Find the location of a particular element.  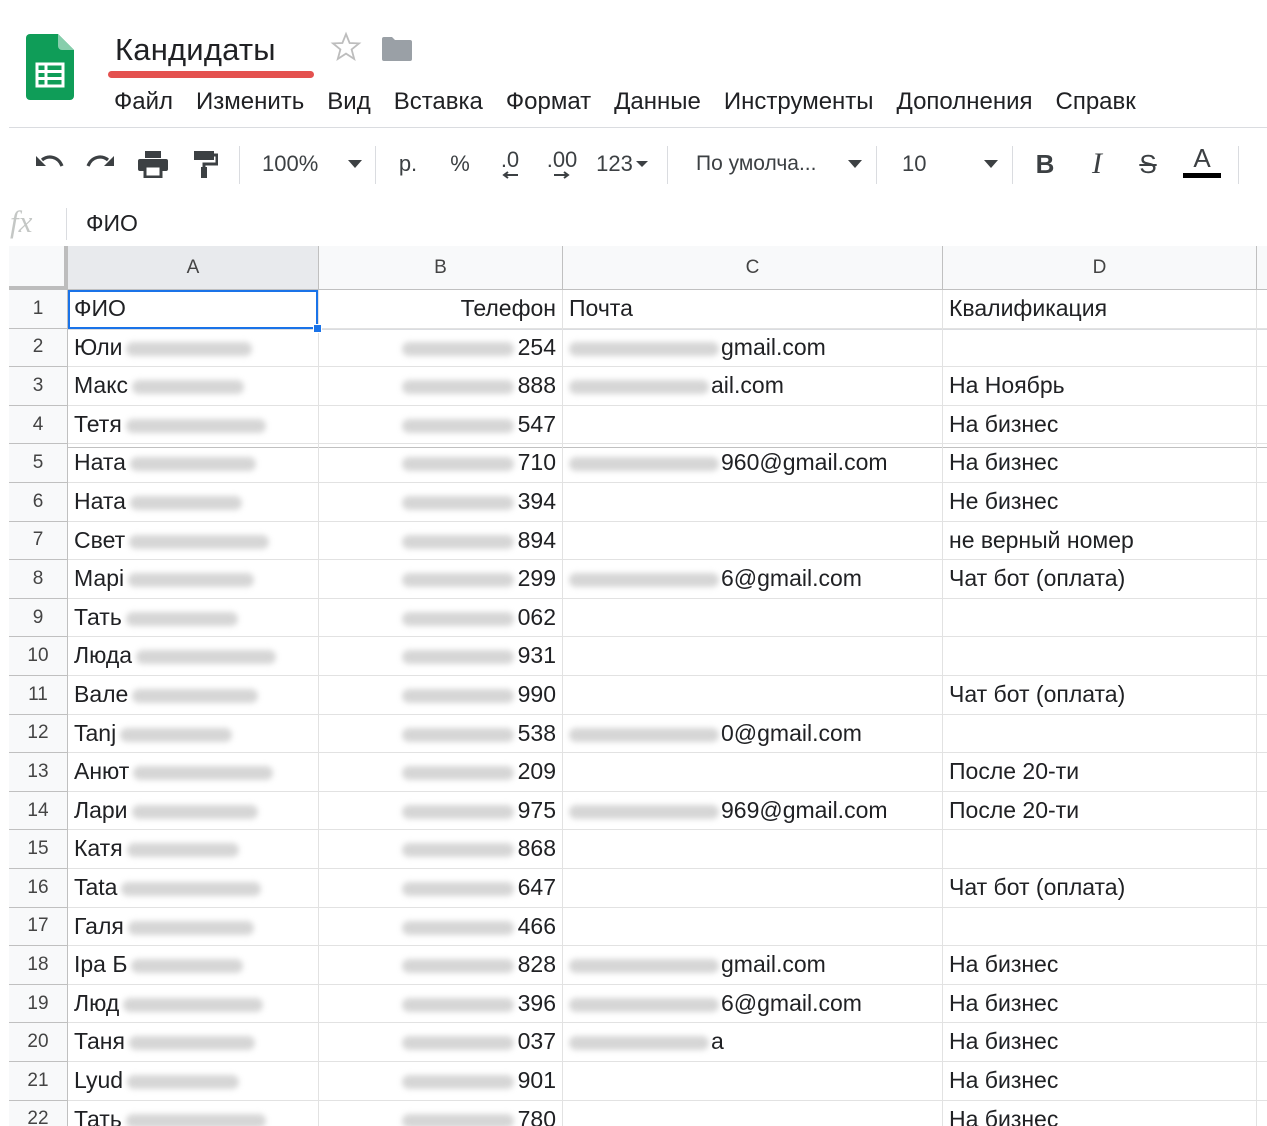

row-header: 4 is located at coordinates (38, 425).